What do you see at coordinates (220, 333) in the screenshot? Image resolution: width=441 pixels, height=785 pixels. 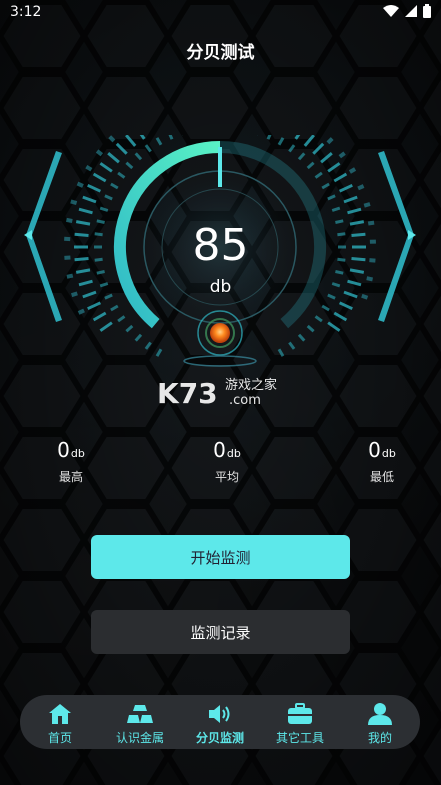 I see `sound-orb` at bounding box center [220, 333].